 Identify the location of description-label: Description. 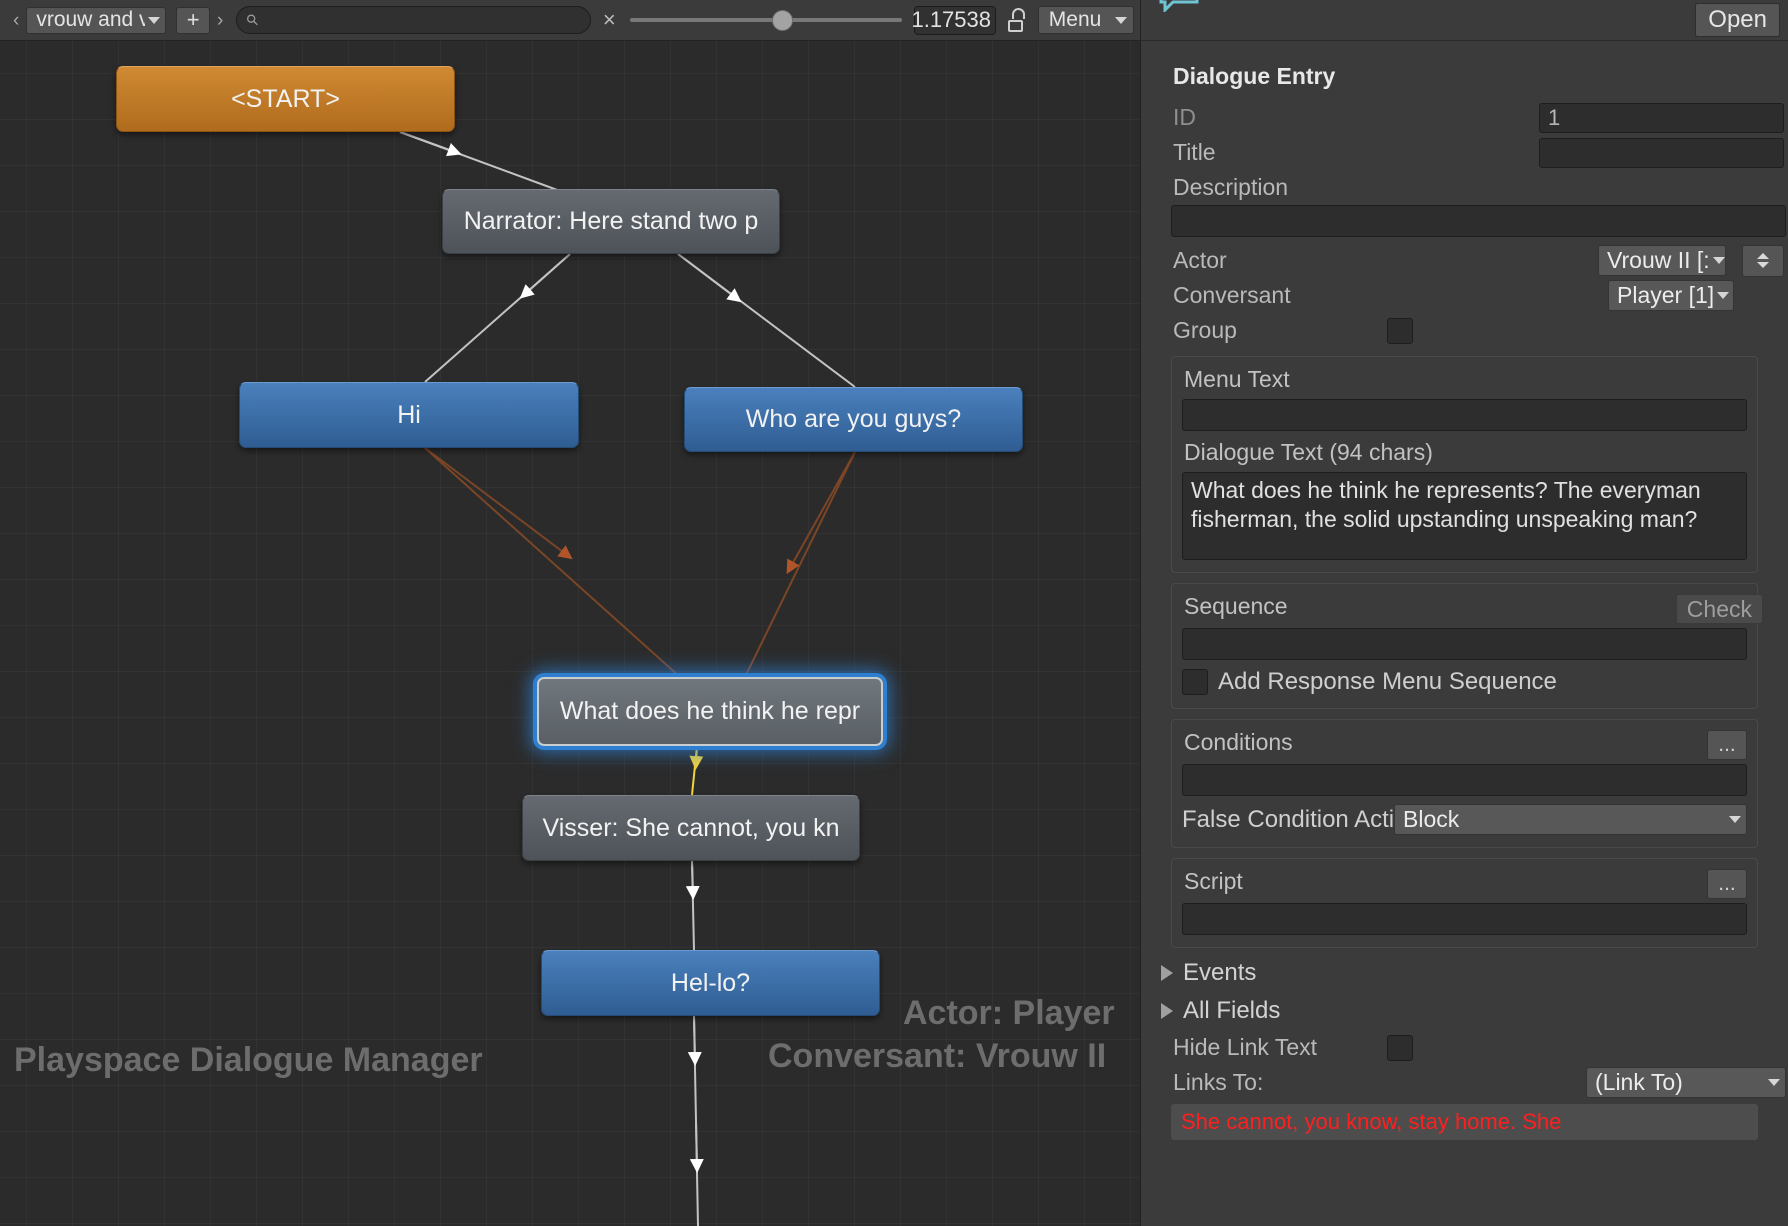
(1231, 187).